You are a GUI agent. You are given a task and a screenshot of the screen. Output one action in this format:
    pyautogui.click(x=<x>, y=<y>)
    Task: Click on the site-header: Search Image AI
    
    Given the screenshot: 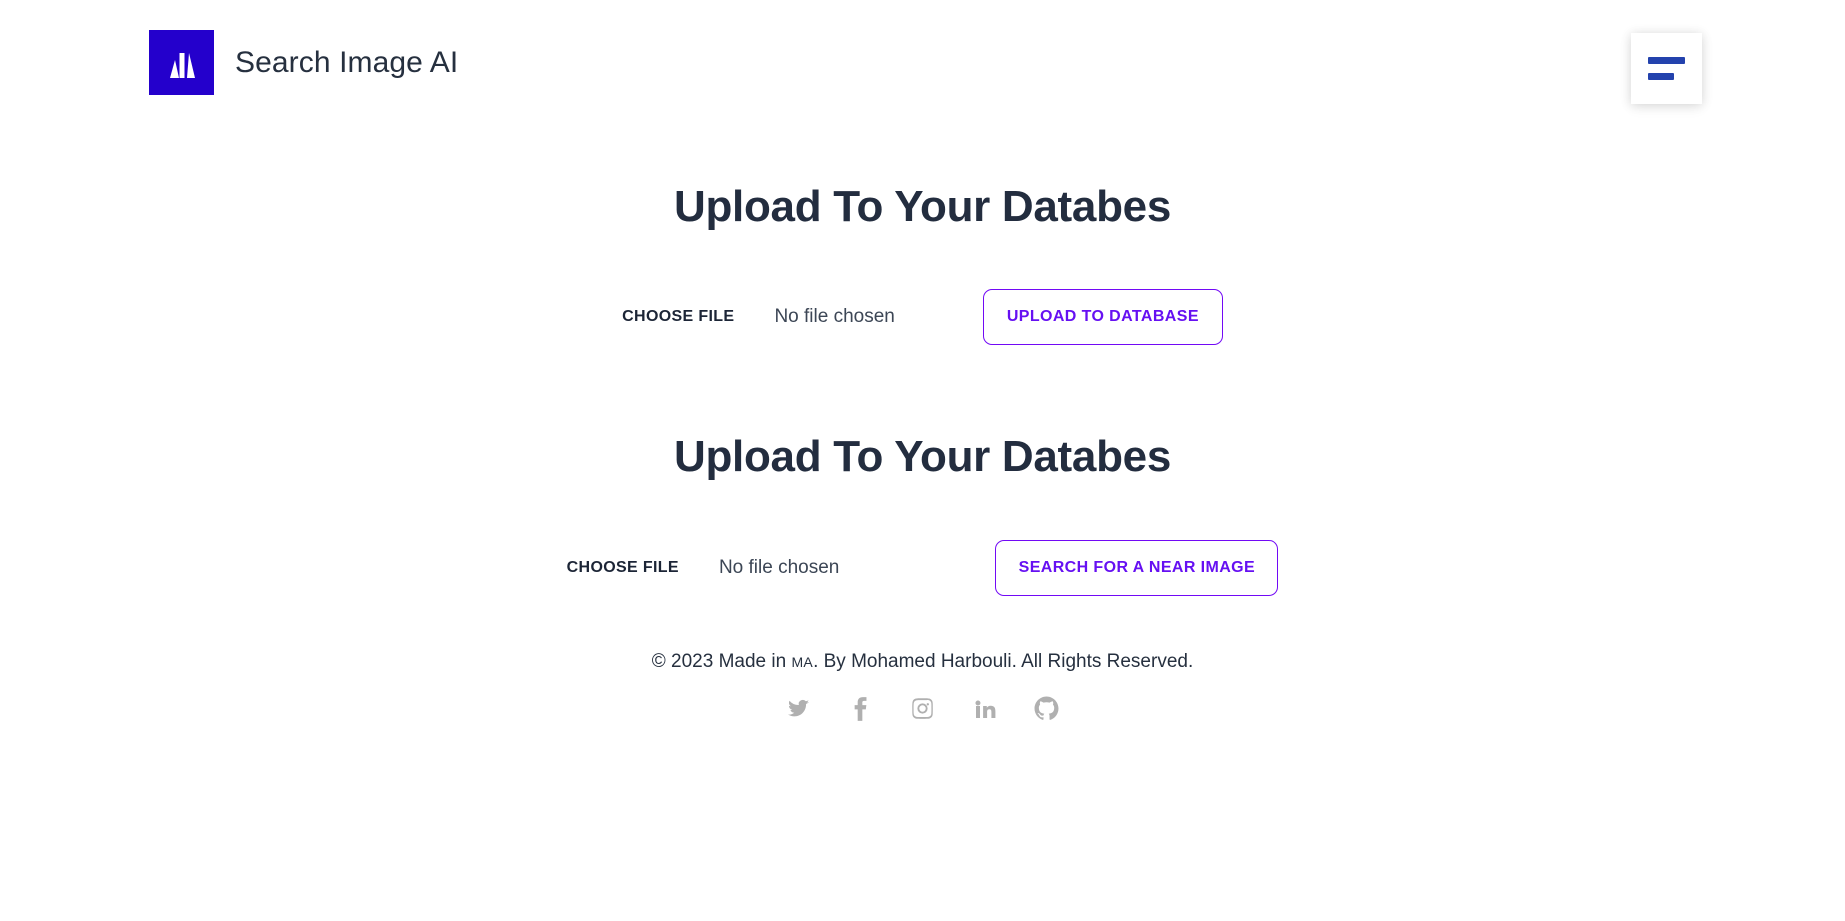 What is the action you would take?
    pyautogui.click(x=922, y=62)
    